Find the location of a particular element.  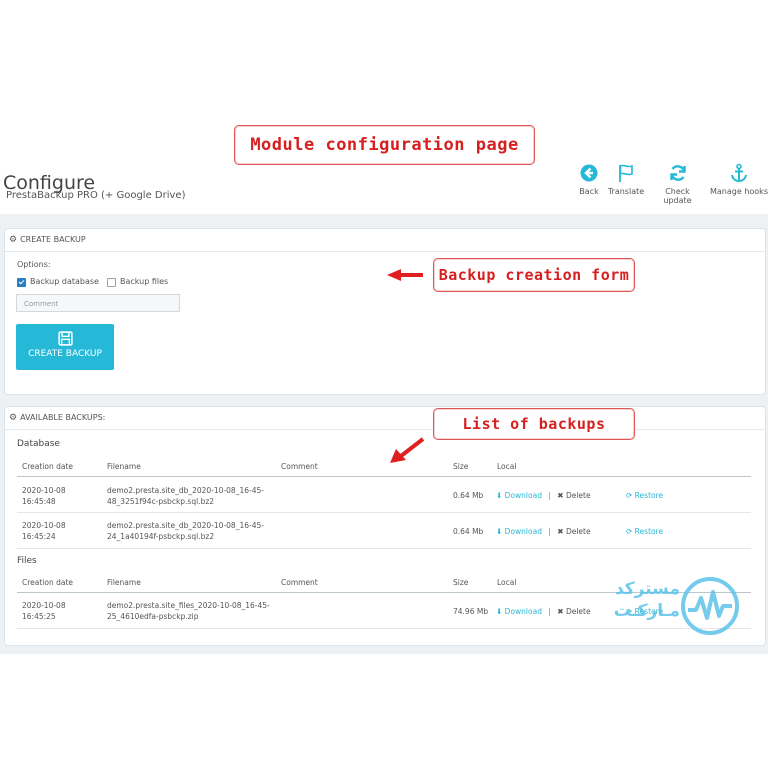

check-update-label: Check update is located at coordinates (677, 196).